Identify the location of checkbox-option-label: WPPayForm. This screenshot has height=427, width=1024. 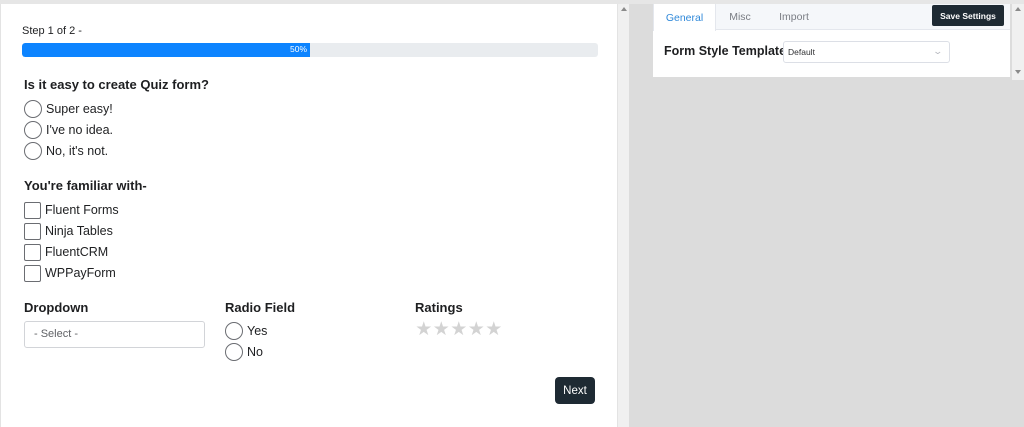
(80, 273).